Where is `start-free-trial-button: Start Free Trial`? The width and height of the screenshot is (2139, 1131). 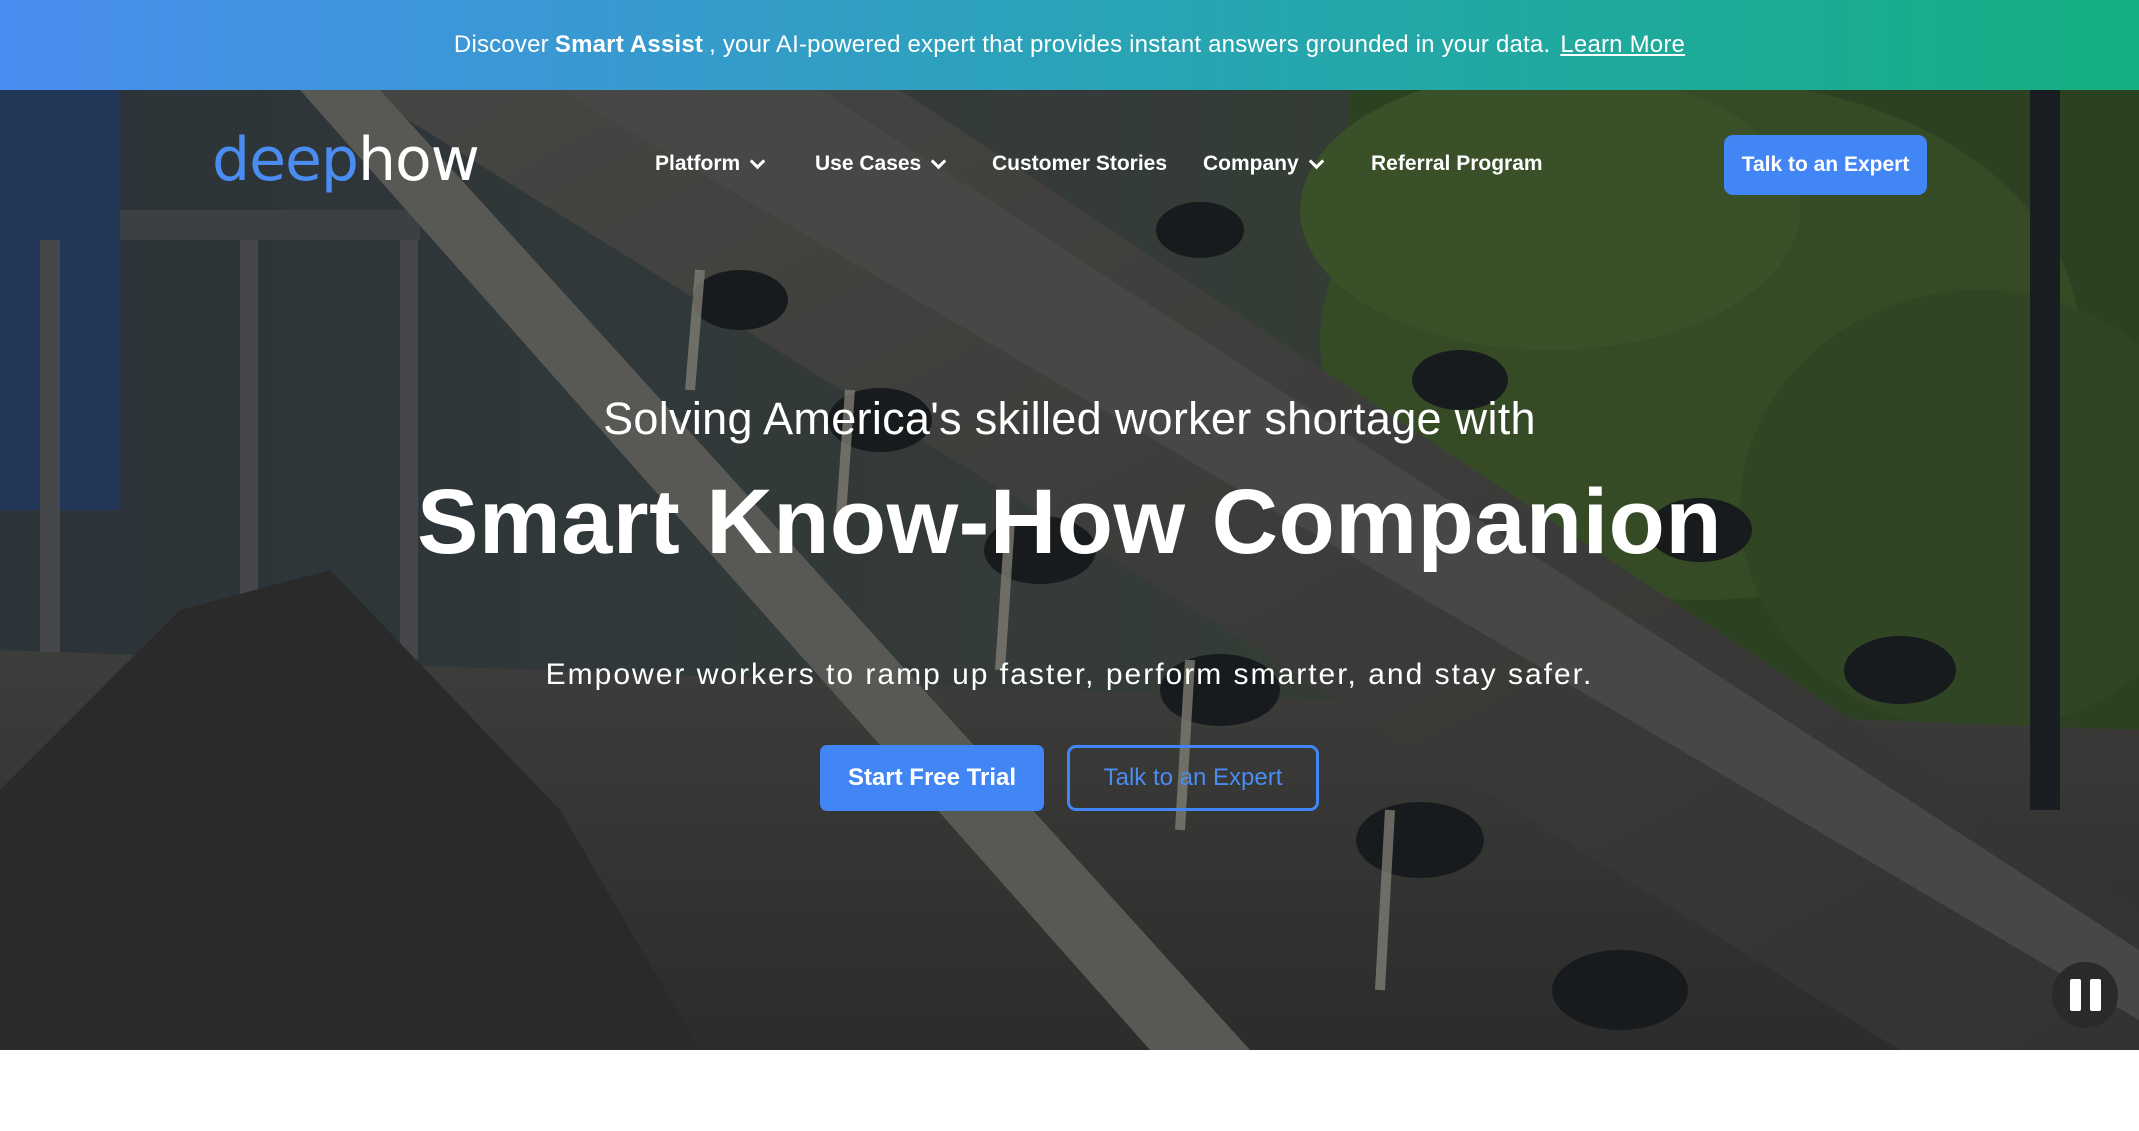
start-free-trial-button: Start Free Trial is located at coordinates (932, 778).